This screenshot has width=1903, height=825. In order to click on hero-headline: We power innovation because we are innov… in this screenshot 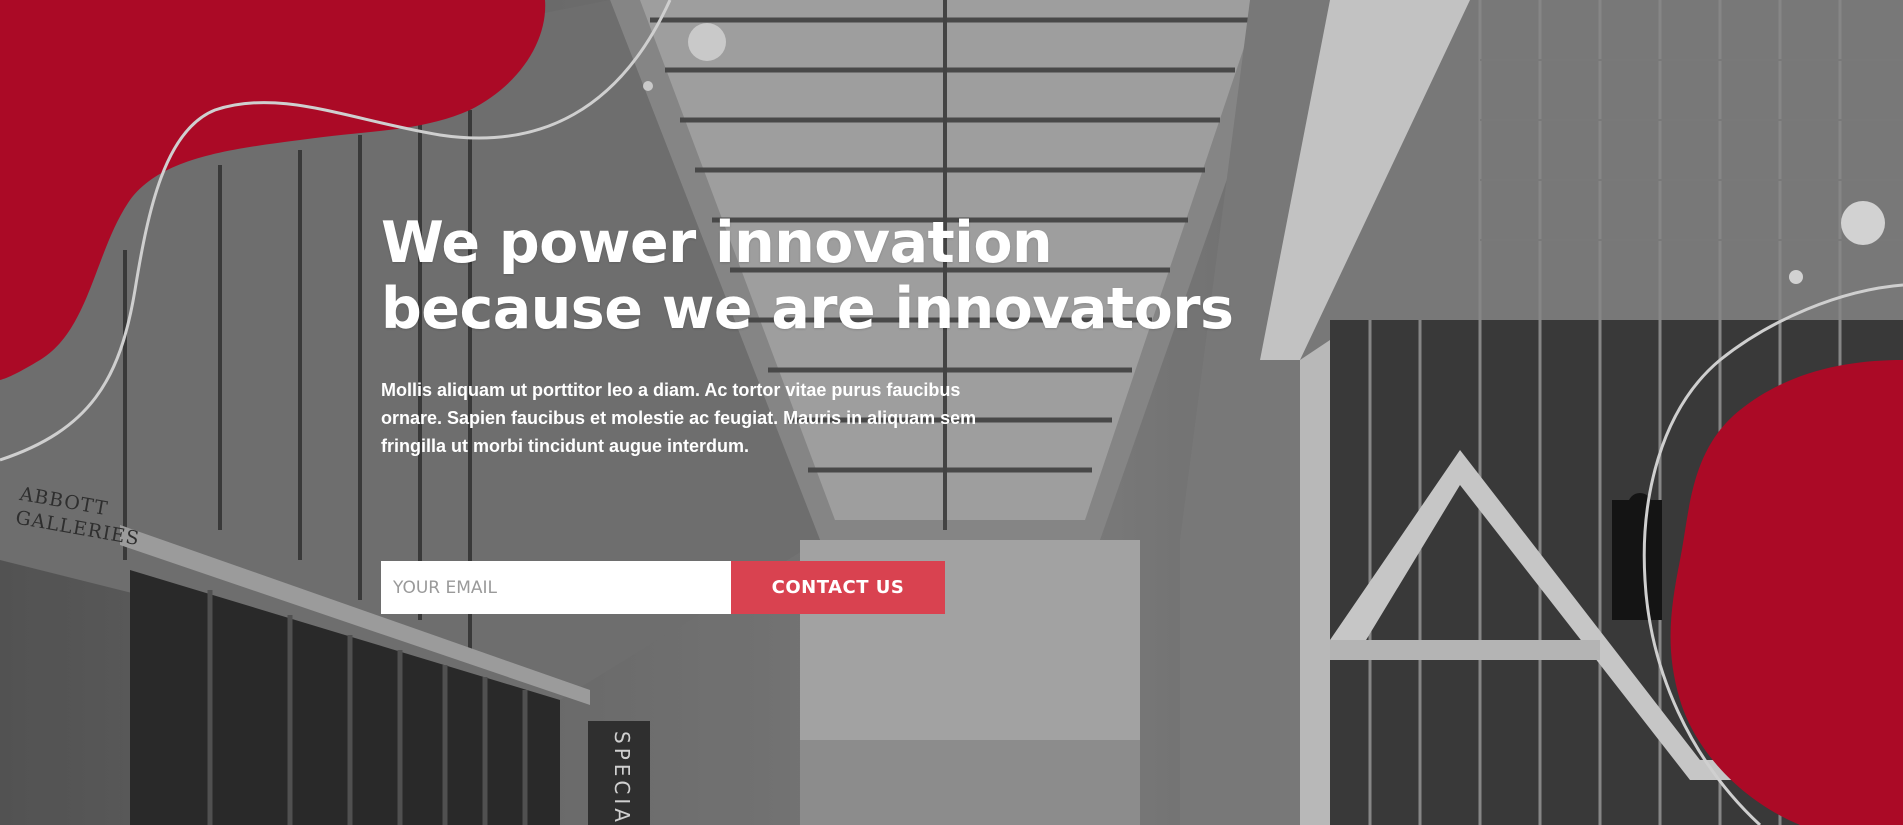, I will do `click(831, 276)`.